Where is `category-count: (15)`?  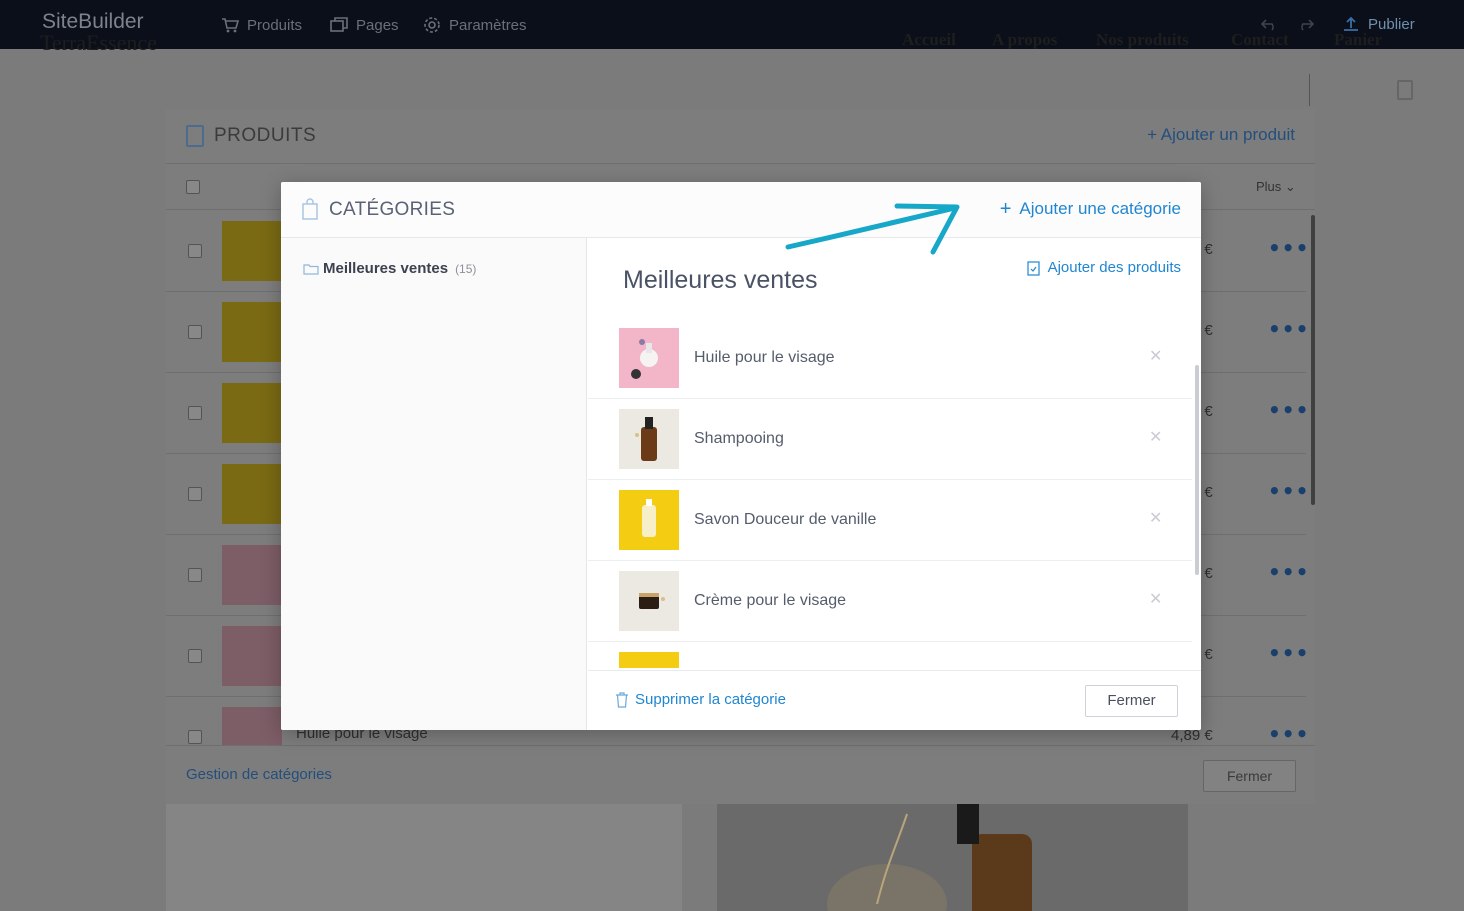 category-count: (15) is located at coordinates (466, 268).